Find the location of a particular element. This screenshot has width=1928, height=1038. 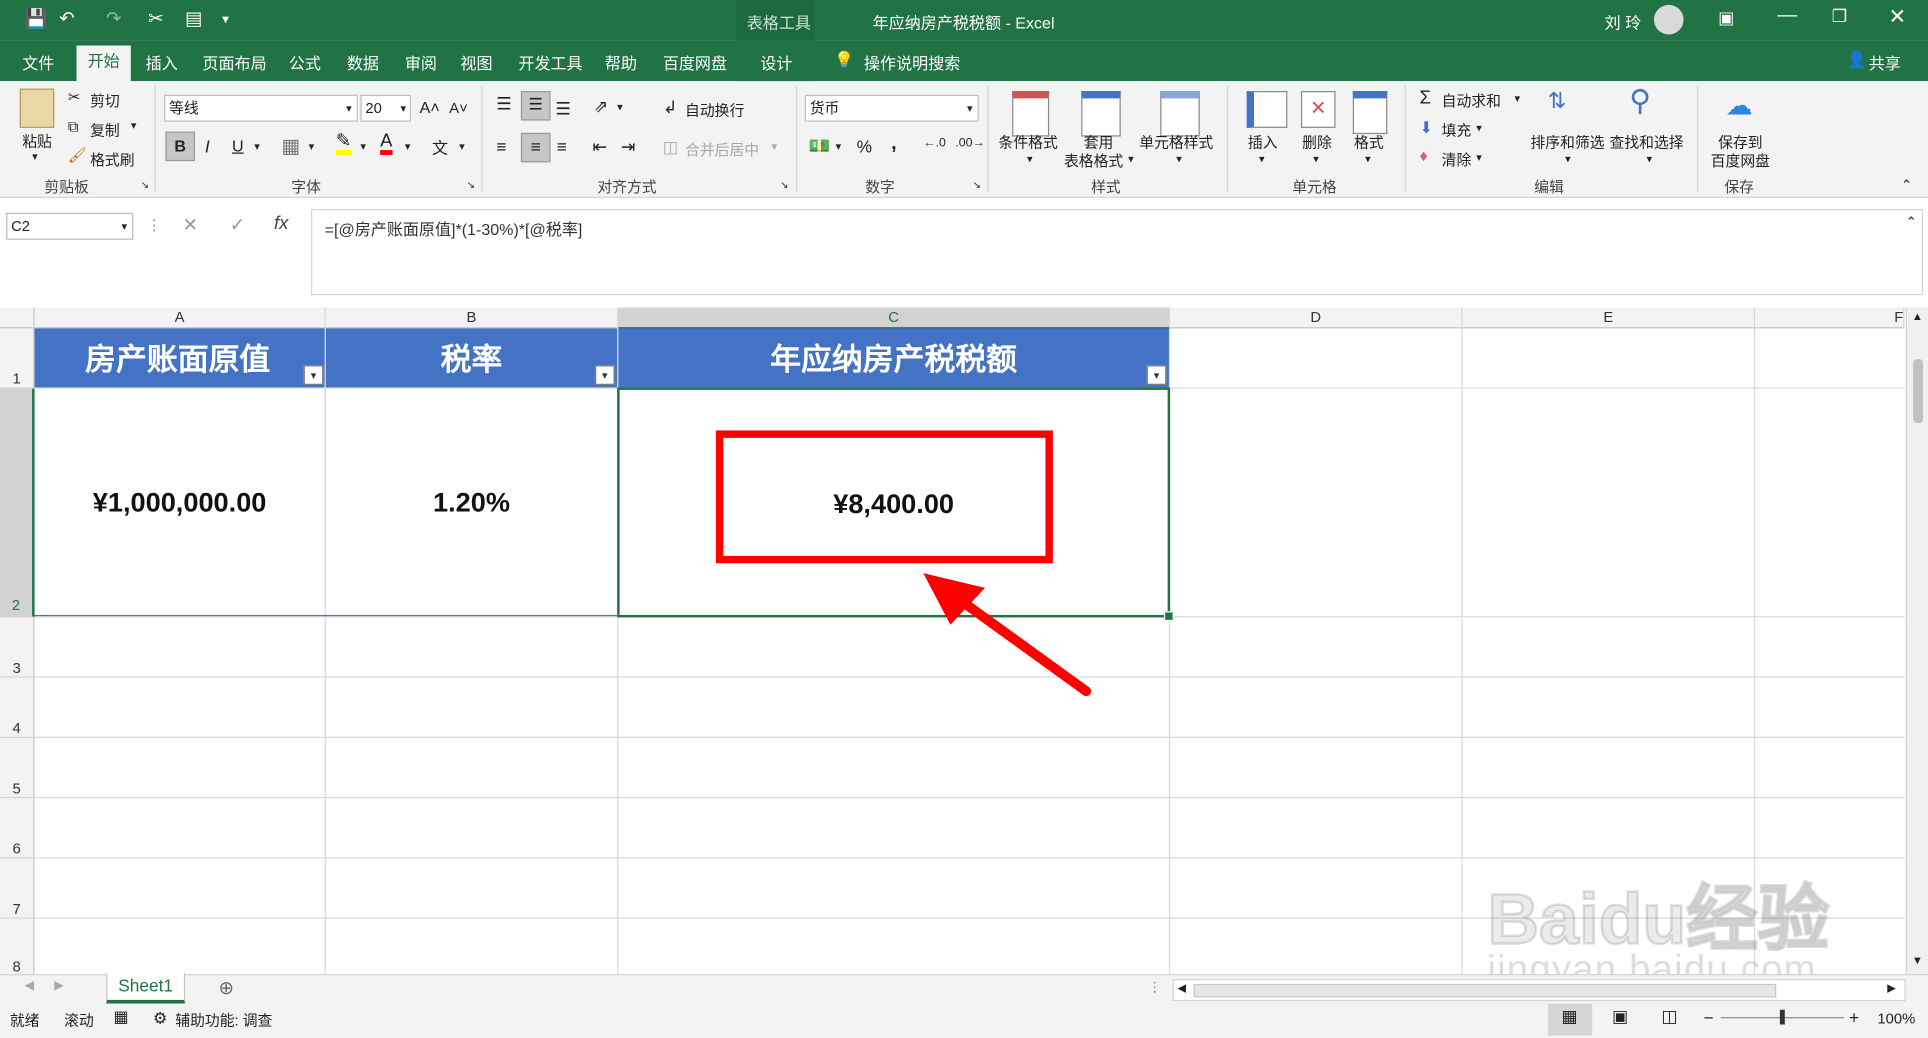

number-format-dropdown-icon: ▾ is located at coordinates (970, 108).